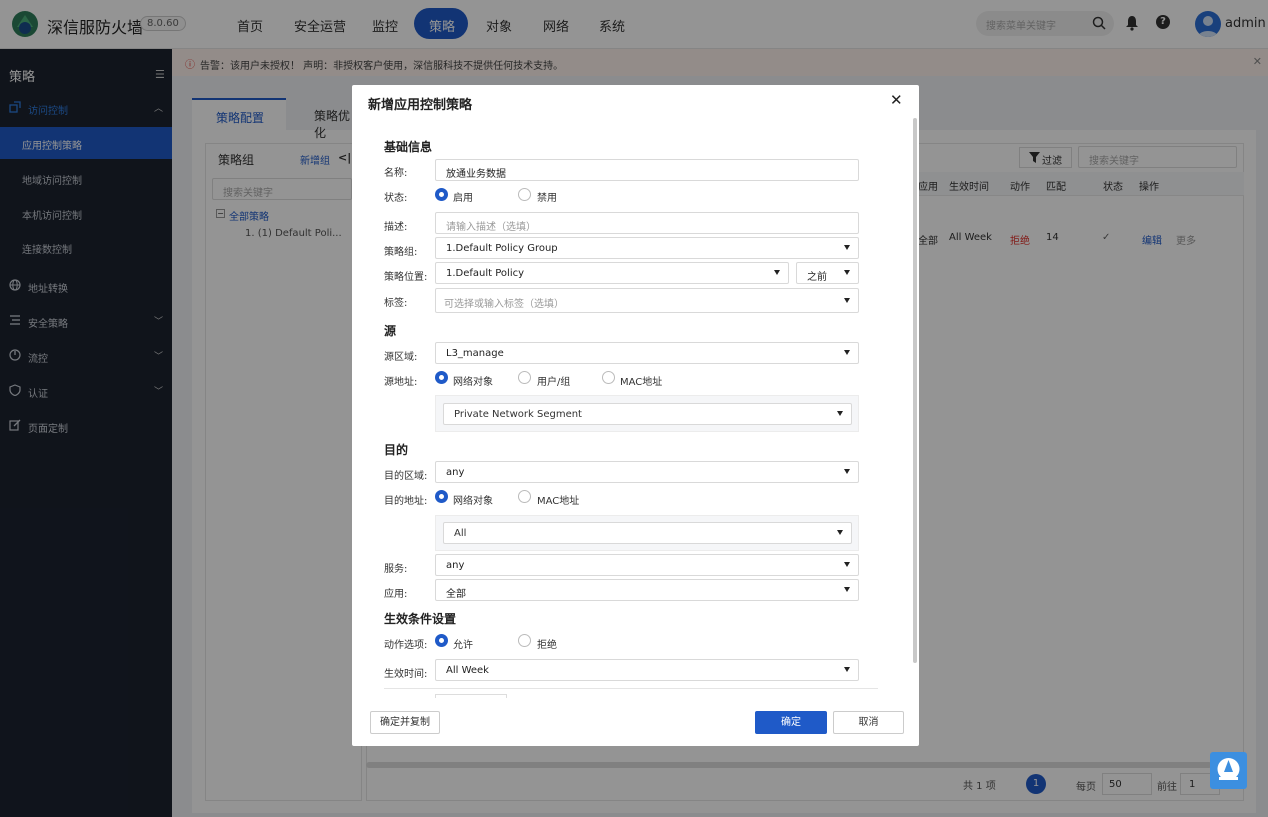 This screenshot has height=817, width=1268. Describe the element at coordinates (524, 496) in the screenshot. I see `dst-mac-radio` at that location.